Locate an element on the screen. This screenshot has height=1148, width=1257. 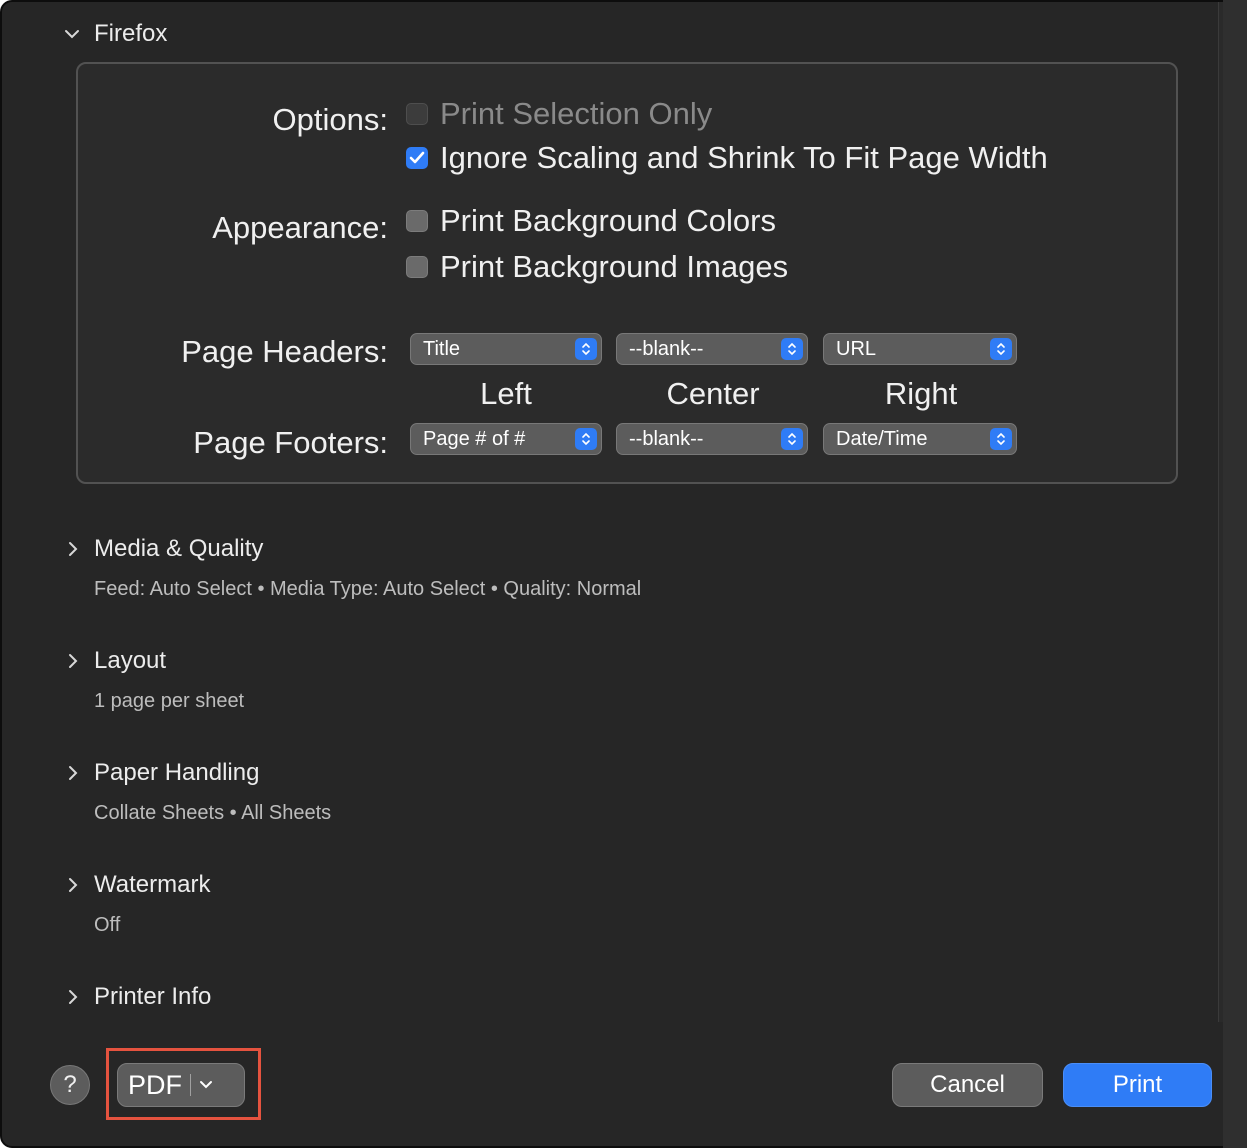
cancel-button: Cancel is located at coordinates (967, 1085).